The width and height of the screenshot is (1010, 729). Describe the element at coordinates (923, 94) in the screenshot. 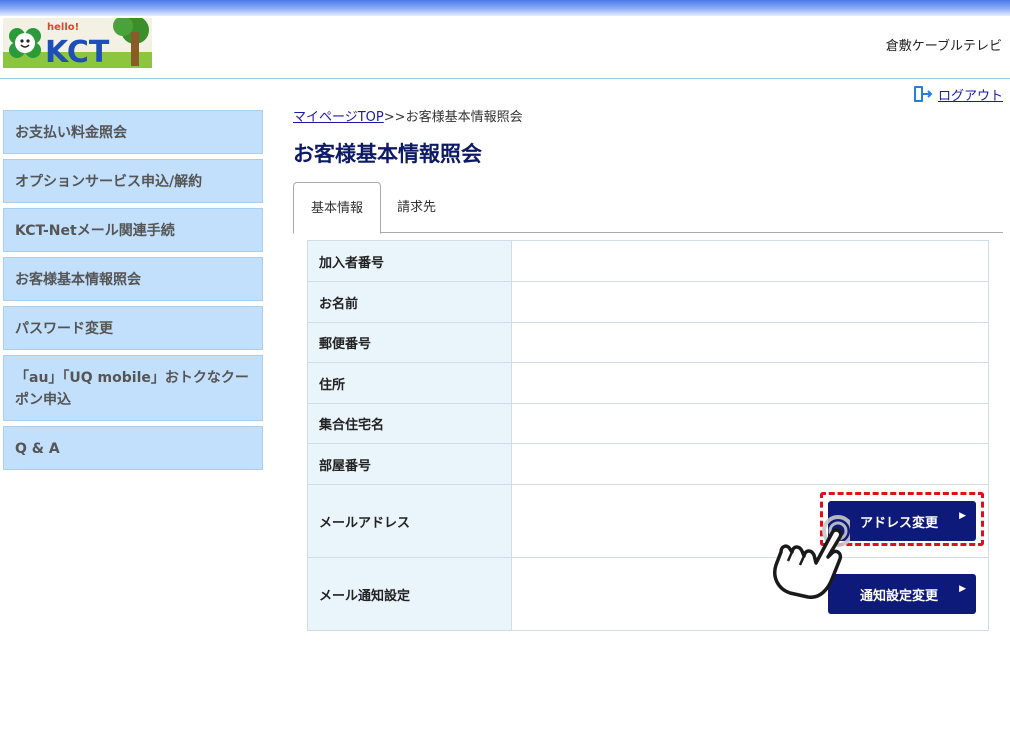

I see `logout-icon` at that location.